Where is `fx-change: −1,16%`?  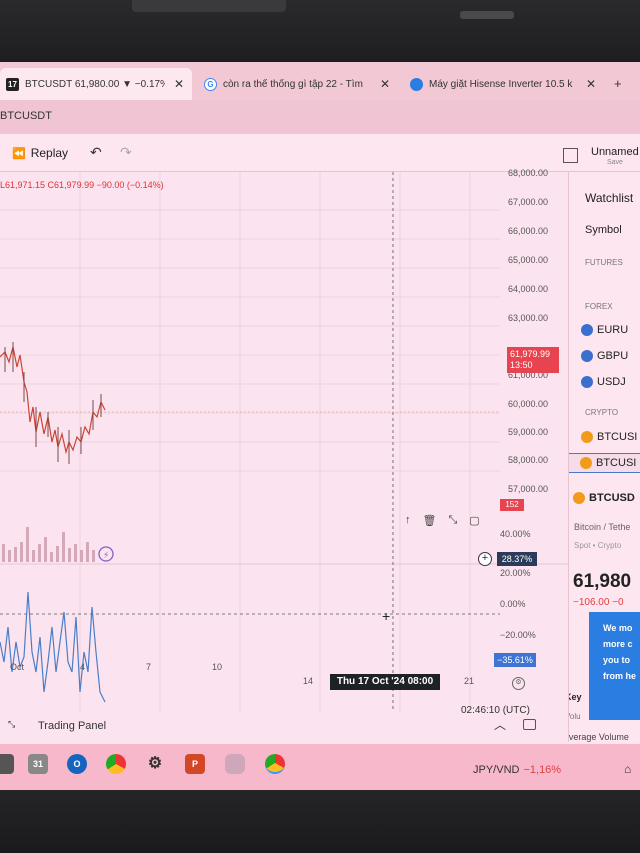
fx-change: −1,16% is located at coordinates (542, 770).